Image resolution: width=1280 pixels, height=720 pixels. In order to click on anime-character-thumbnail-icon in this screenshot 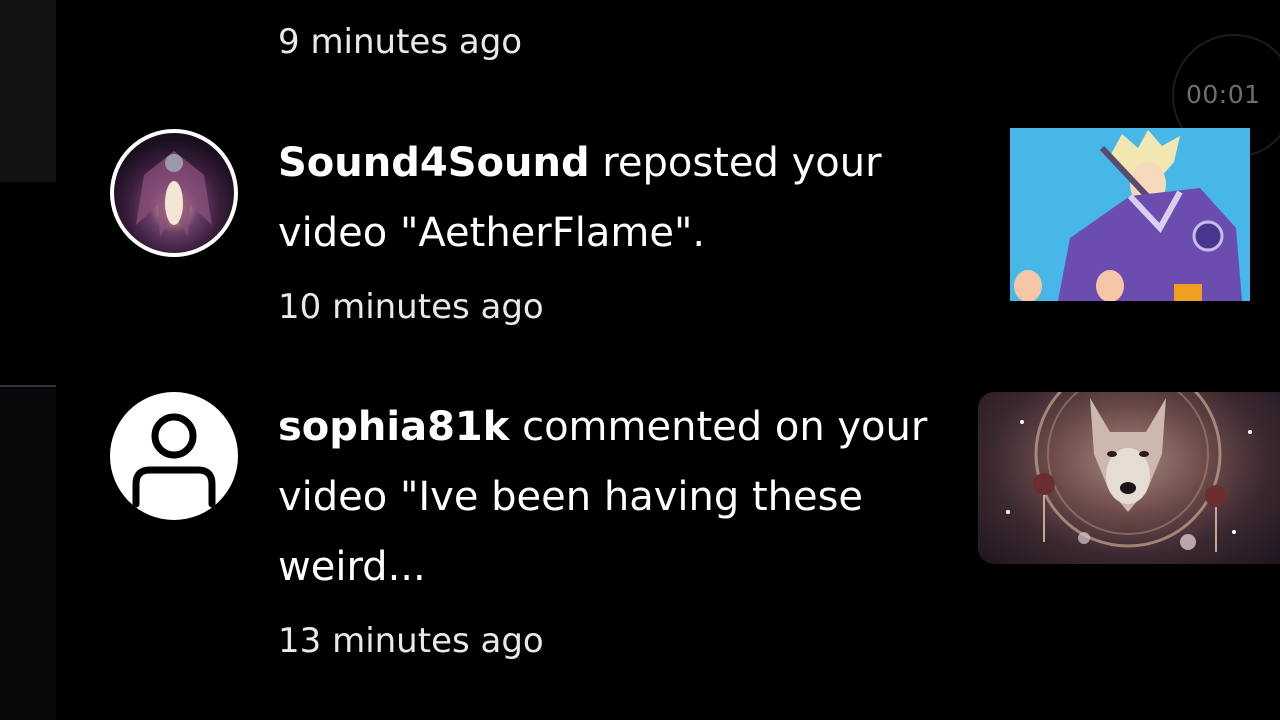, I will do `click(1130, 214)`.